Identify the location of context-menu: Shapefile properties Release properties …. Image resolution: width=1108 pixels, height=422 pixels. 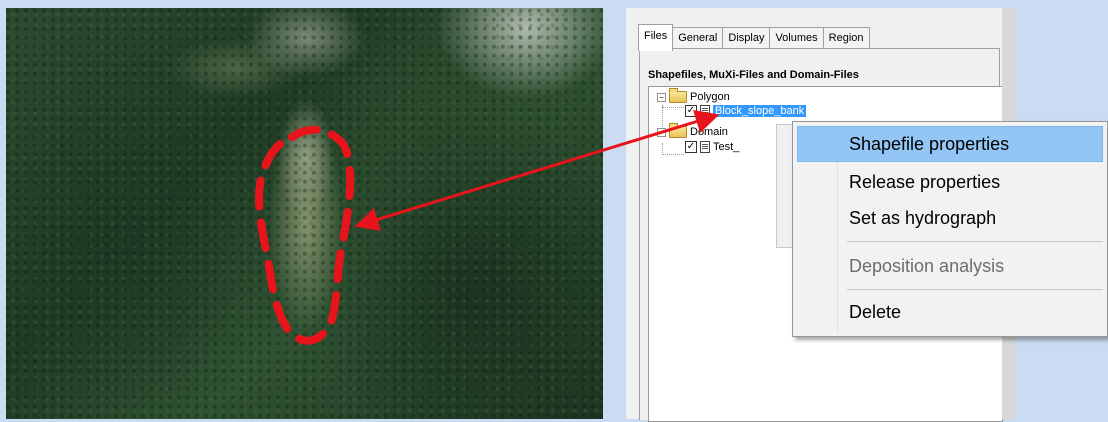
(950, 229).